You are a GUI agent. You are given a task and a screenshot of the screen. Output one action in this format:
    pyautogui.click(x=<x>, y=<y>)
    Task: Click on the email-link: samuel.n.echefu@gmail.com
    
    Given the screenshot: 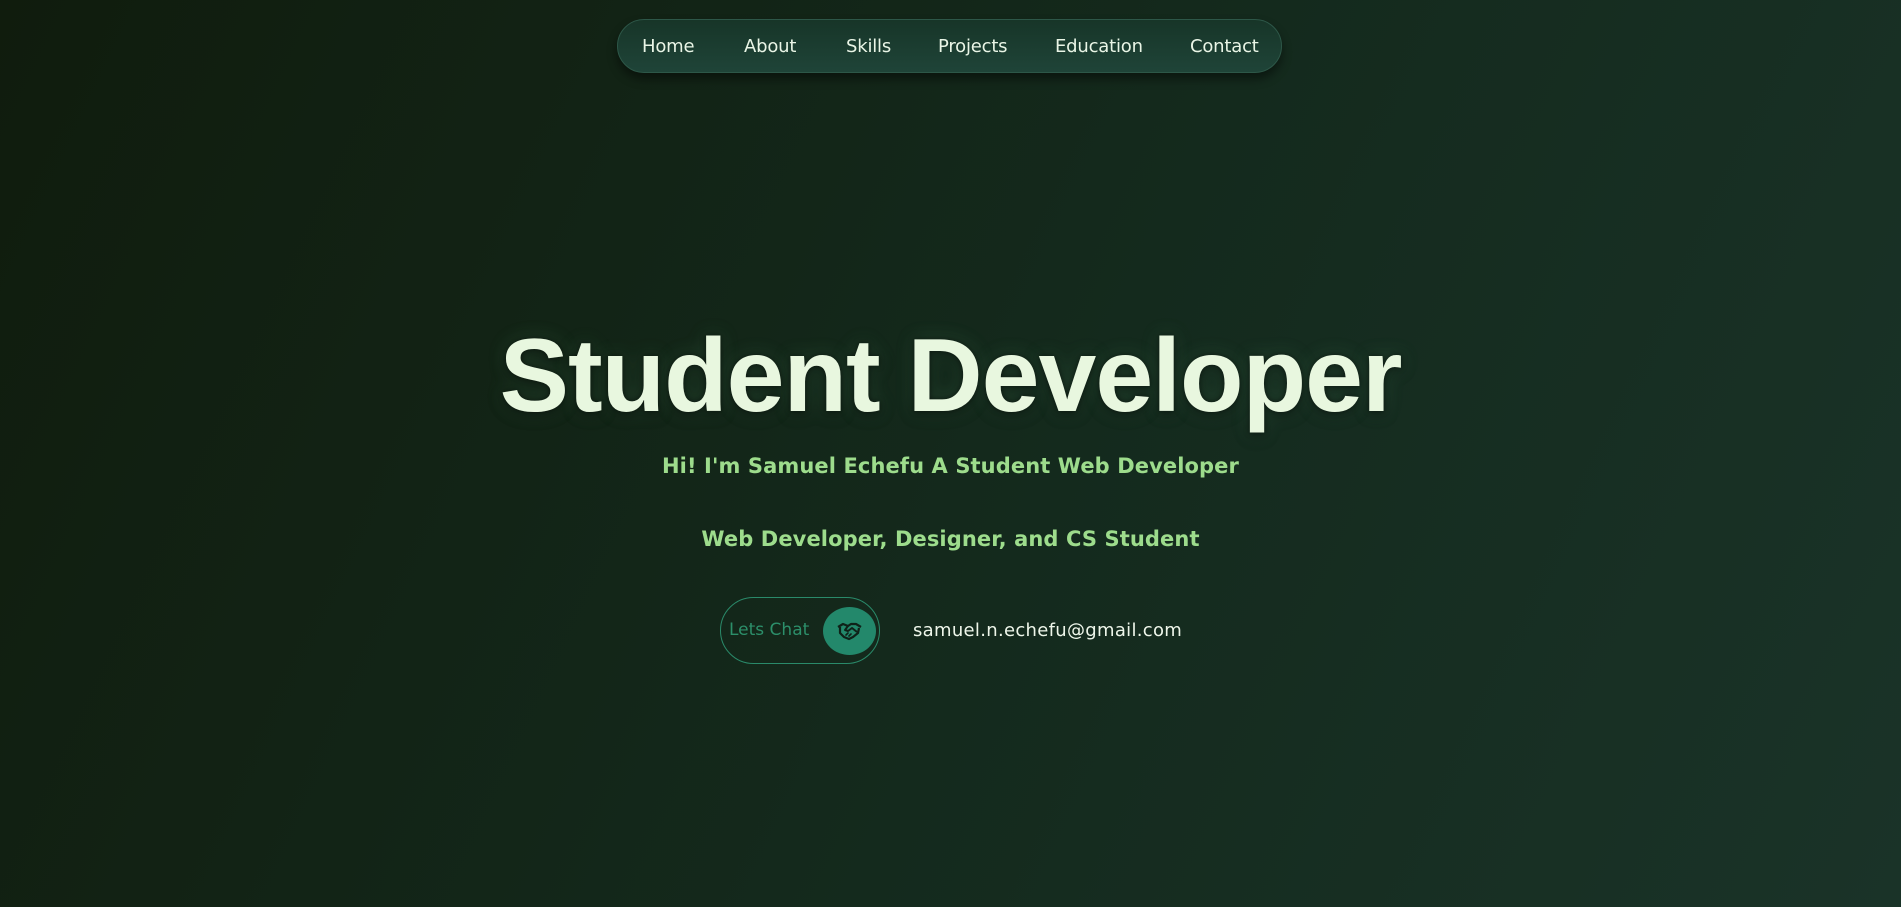 What is the action you would take?
    pyautogui.click(x=1047, y=631)
    